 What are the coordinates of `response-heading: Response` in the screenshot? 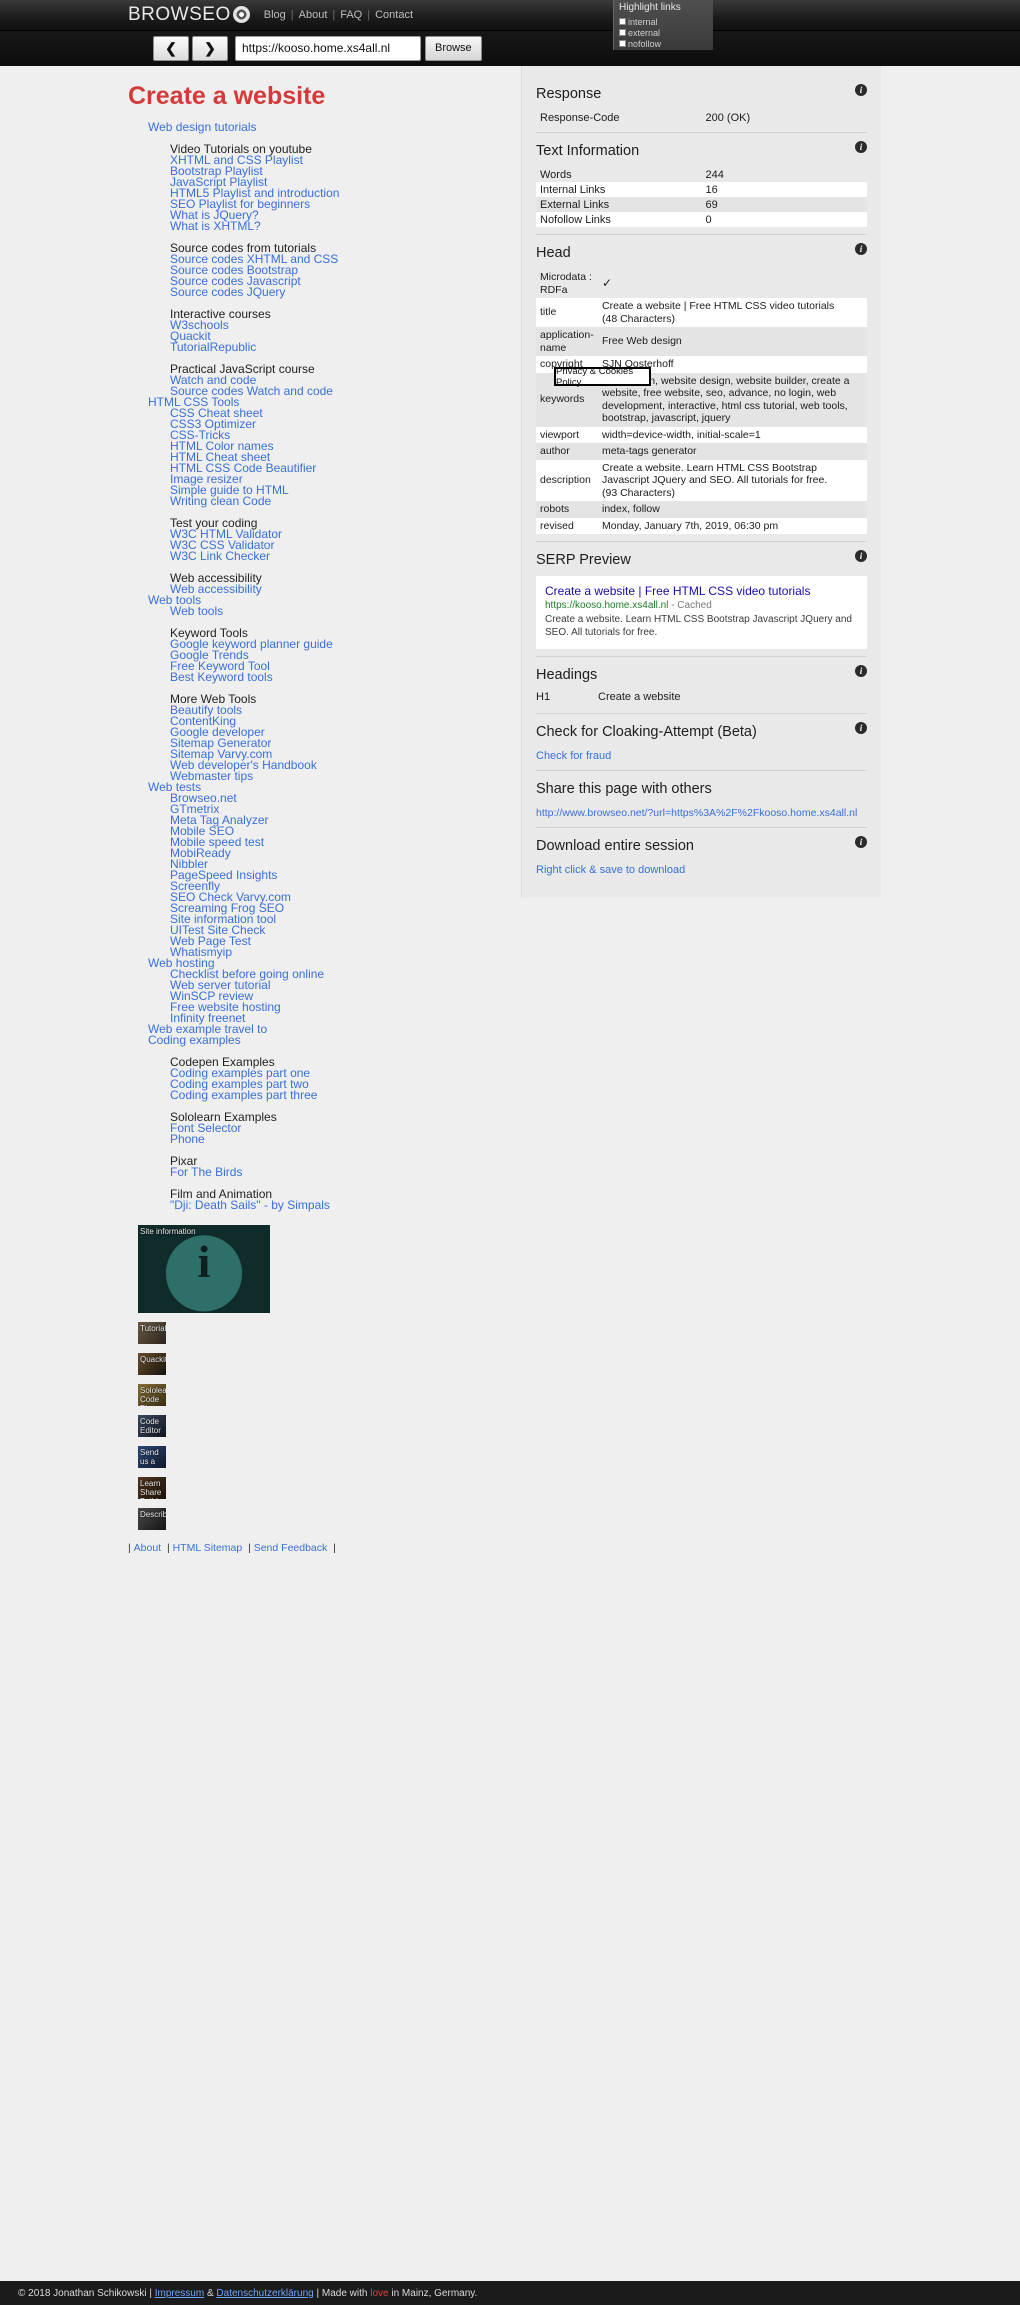 It's located at (569, 94).